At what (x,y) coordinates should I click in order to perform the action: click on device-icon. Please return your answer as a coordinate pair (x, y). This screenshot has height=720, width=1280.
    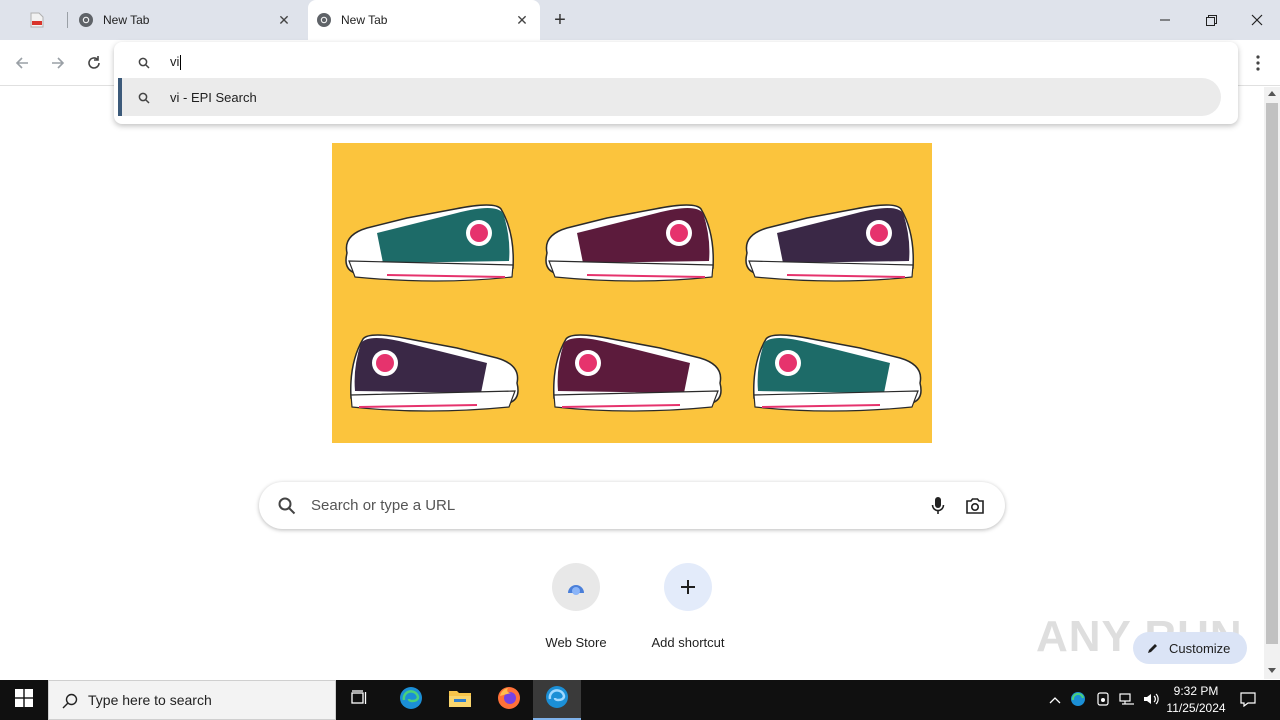
    Looking at the image, I should click on (1103, 700).